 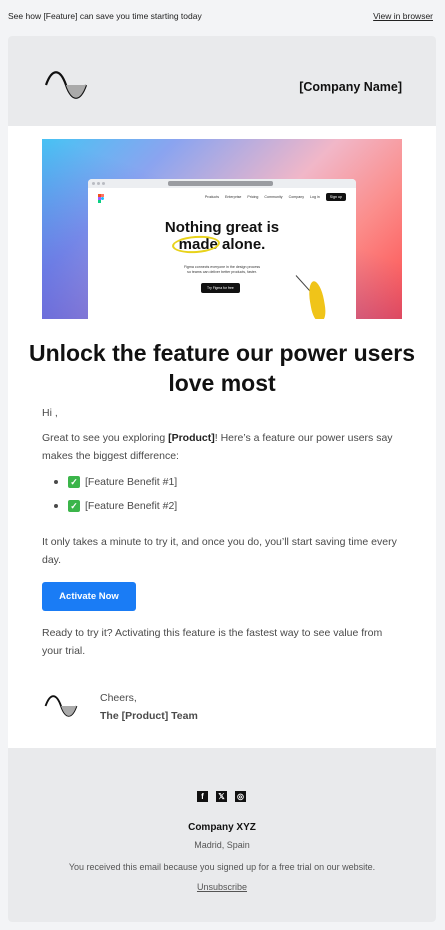 I want to click on instagram-icon: ◎, so click(x=240, y=796).